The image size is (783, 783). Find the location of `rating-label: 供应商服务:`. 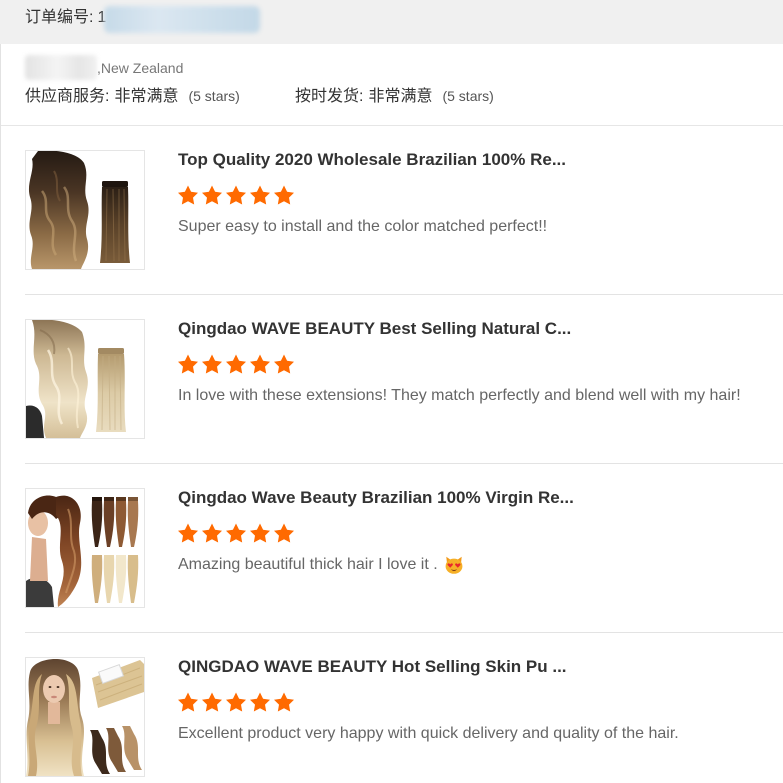

rating-label: 供应商服务: is located at coordinates (67, 96).